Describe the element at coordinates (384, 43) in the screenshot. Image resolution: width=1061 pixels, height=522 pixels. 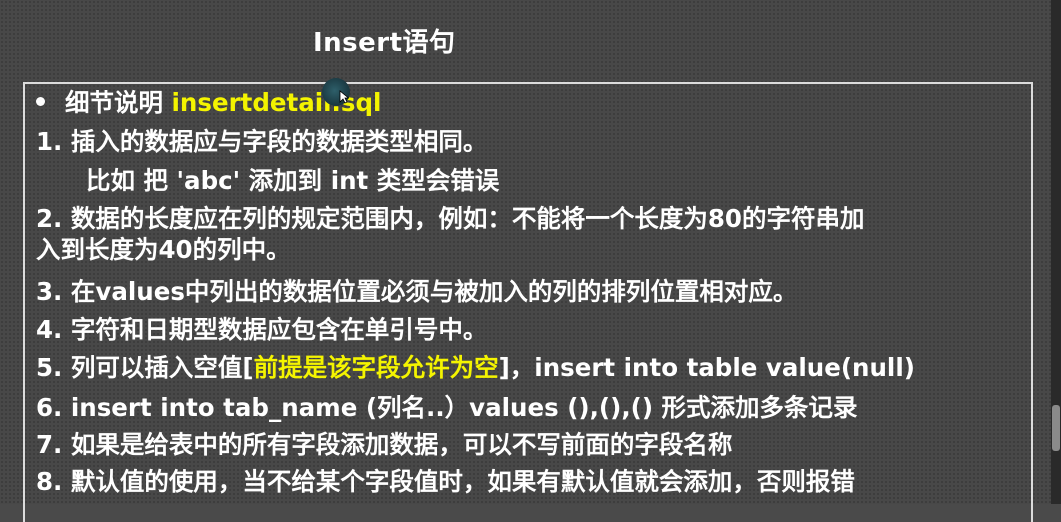
I see `slide-title: Insert语句` at that location.